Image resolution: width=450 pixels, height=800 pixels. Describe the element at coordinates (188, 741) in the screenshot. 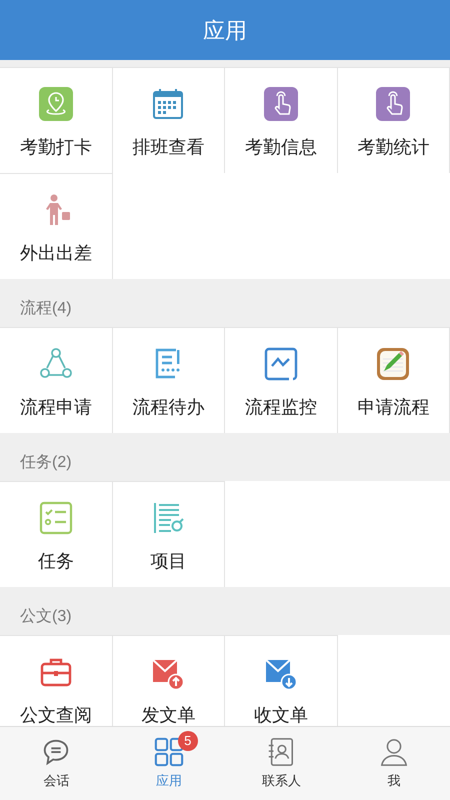

I see `count-badge: 5` at that location.